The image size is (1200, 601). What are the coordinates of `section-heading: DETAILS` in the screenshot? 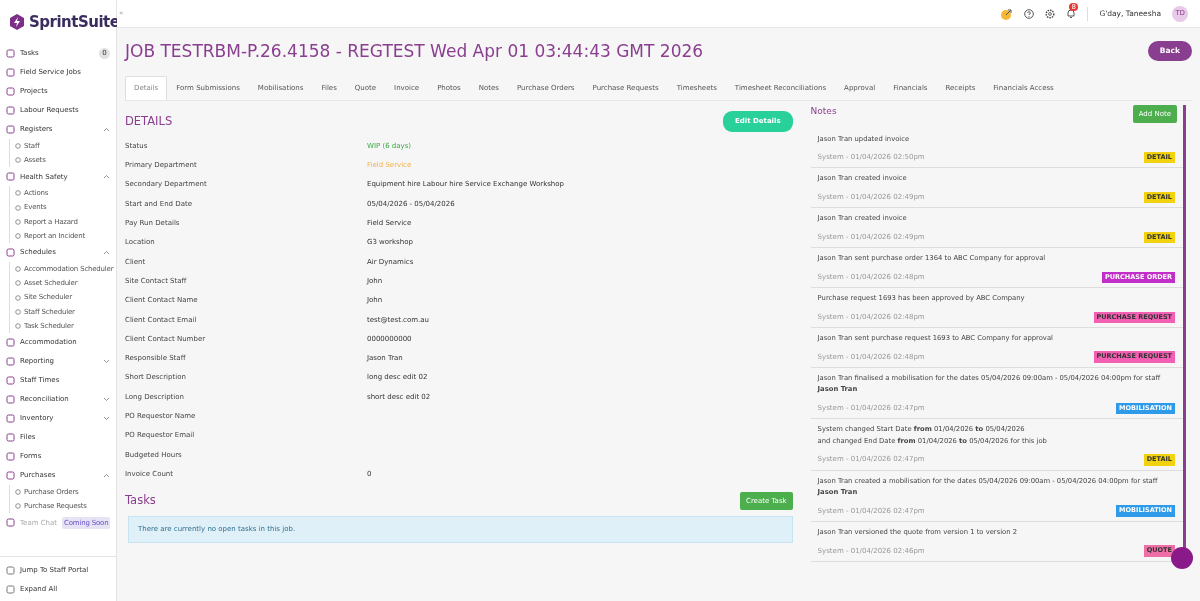 It's located at (149, 121).